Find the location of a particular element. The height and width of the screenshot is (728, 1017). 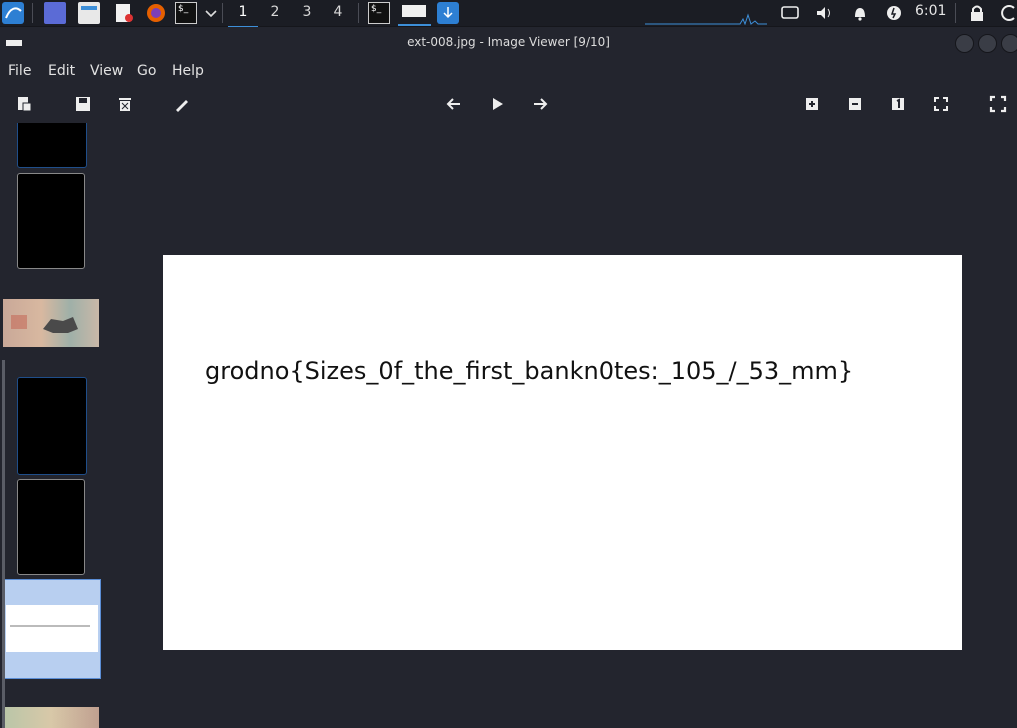

workspace-3: 3 is located at coordinates (307, 13).